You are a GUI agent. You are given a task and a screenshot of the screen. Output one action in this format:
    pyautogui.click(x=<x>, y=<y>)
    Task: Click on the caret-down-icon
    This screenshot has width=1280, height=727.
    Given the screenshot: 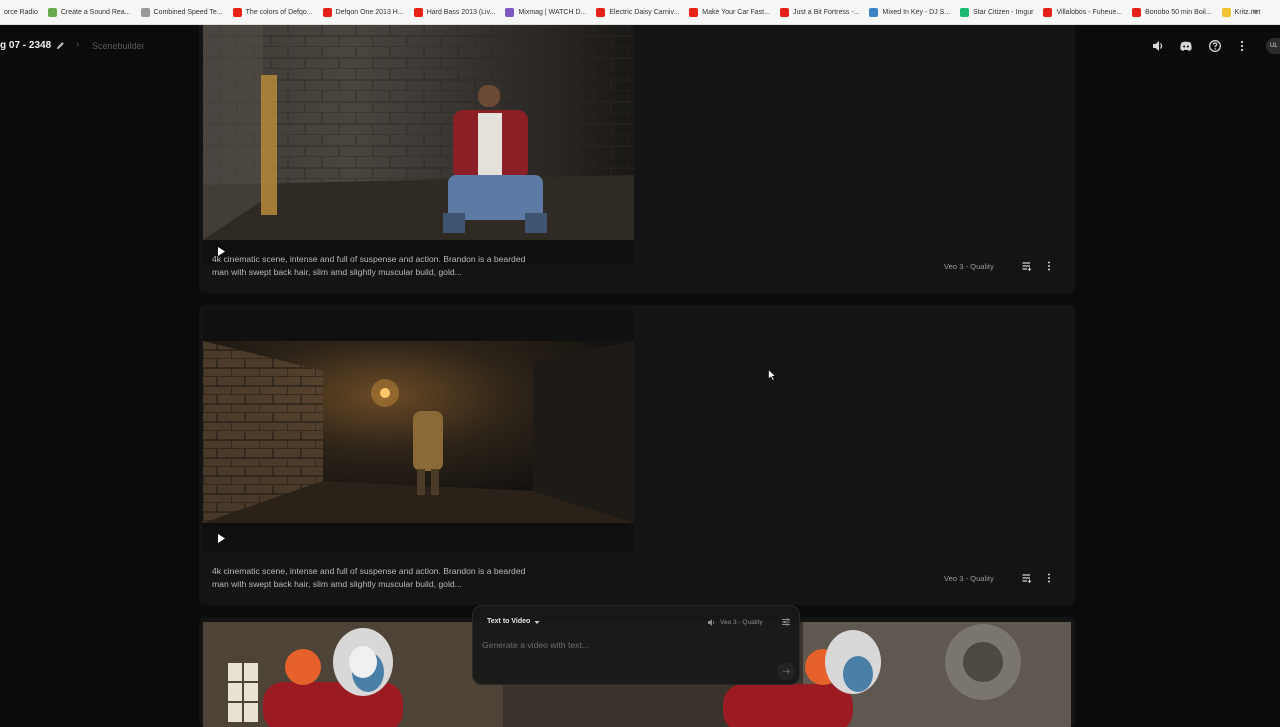 What is the action you would take?
    pyautogui.click(x=537, y=622)
    